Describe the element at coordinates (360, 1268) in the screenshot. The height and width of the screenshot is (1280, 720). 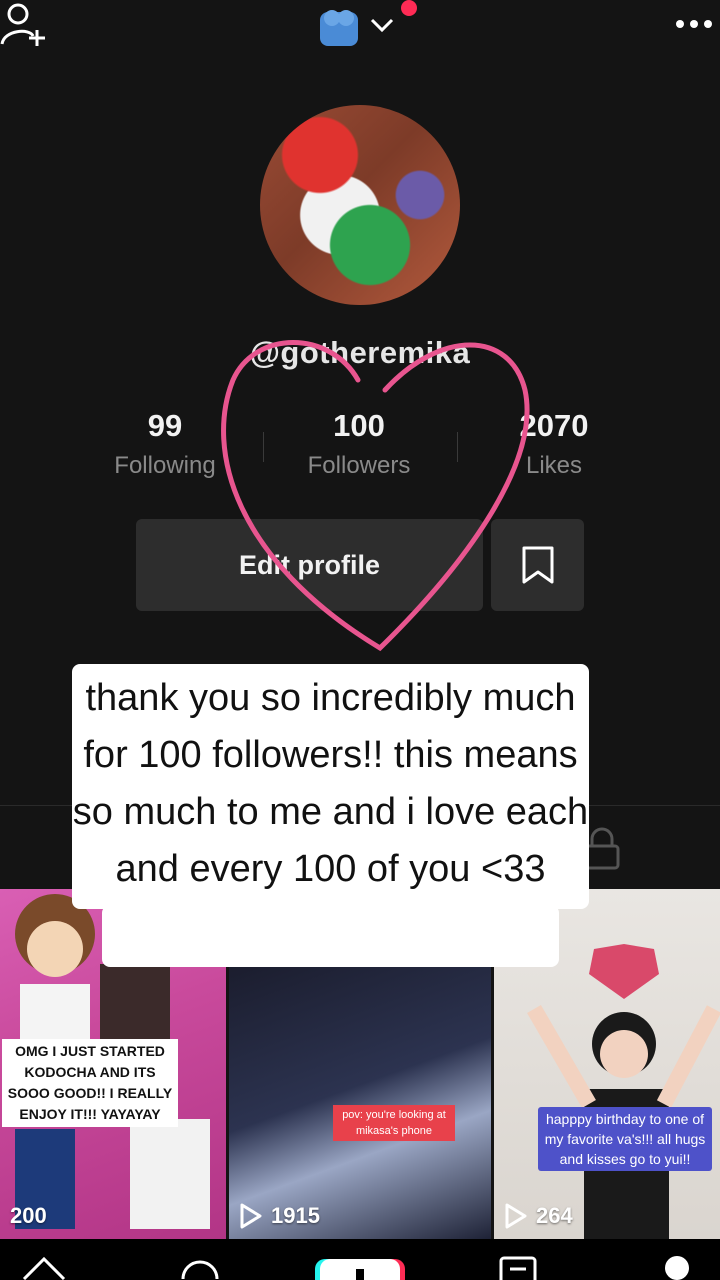
I see `create-button-icon` at that location.